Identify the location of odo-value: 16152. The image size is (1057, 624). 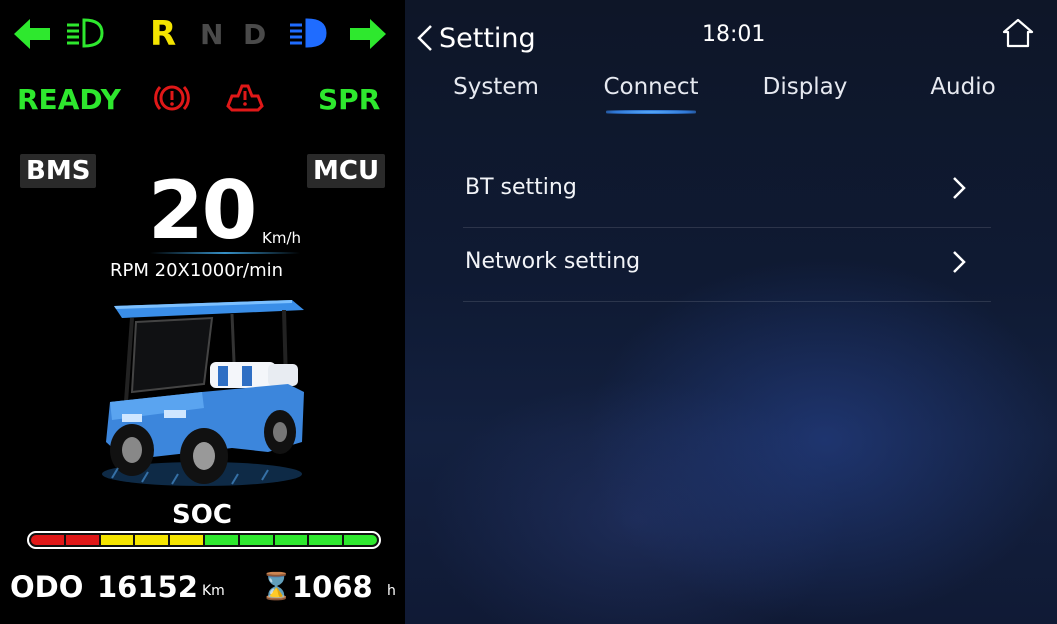
(147, 587).